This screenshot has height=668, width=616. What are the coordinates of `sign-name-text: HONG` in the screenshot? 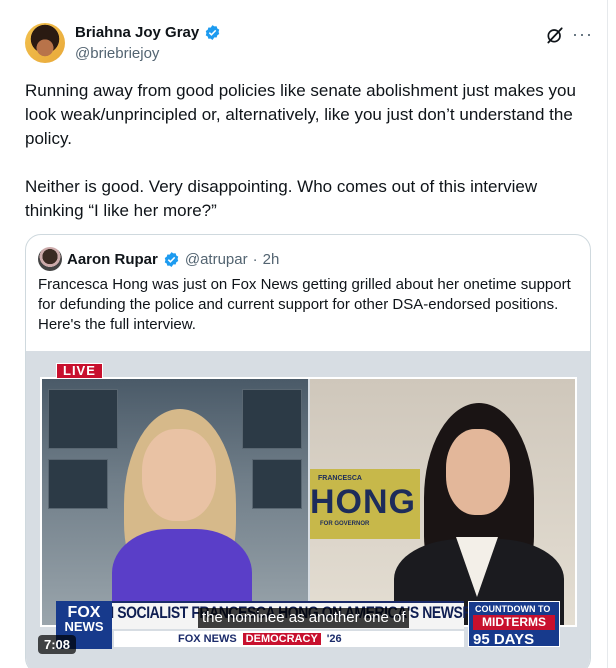 It's located at (363, 502).